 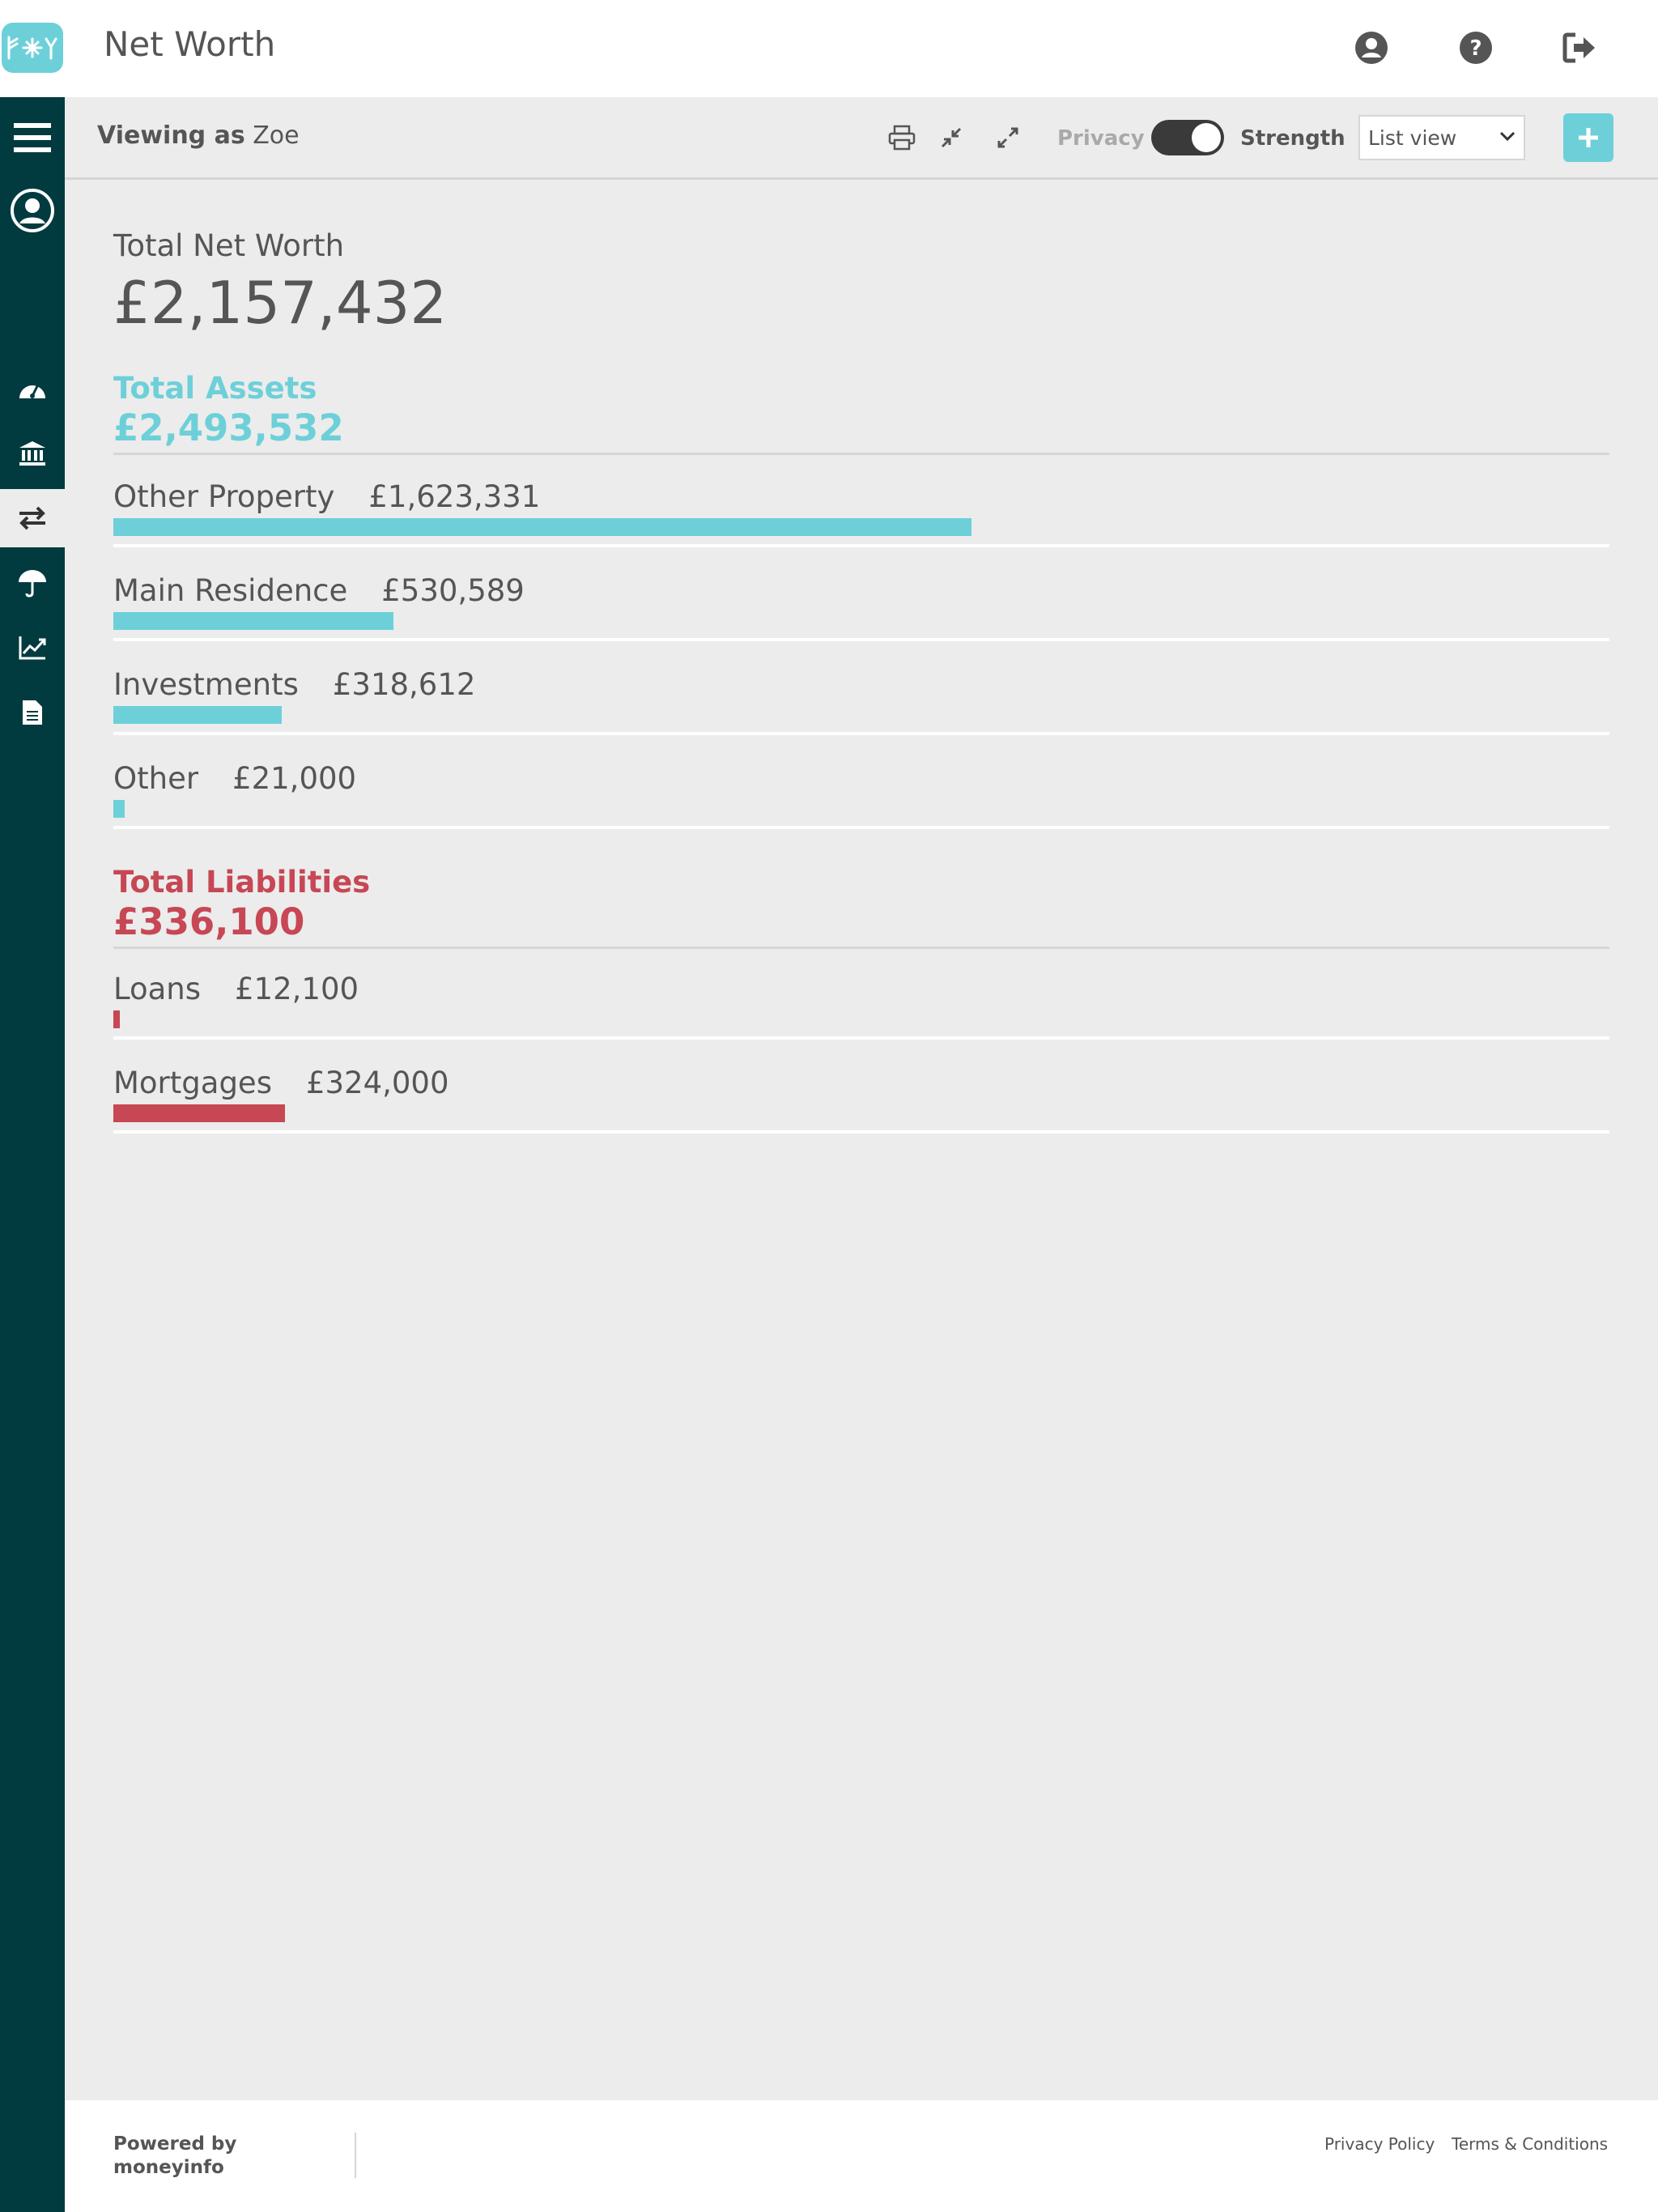 I want to click on viewing-as-name: Zoe, so click(x=276, y=136).